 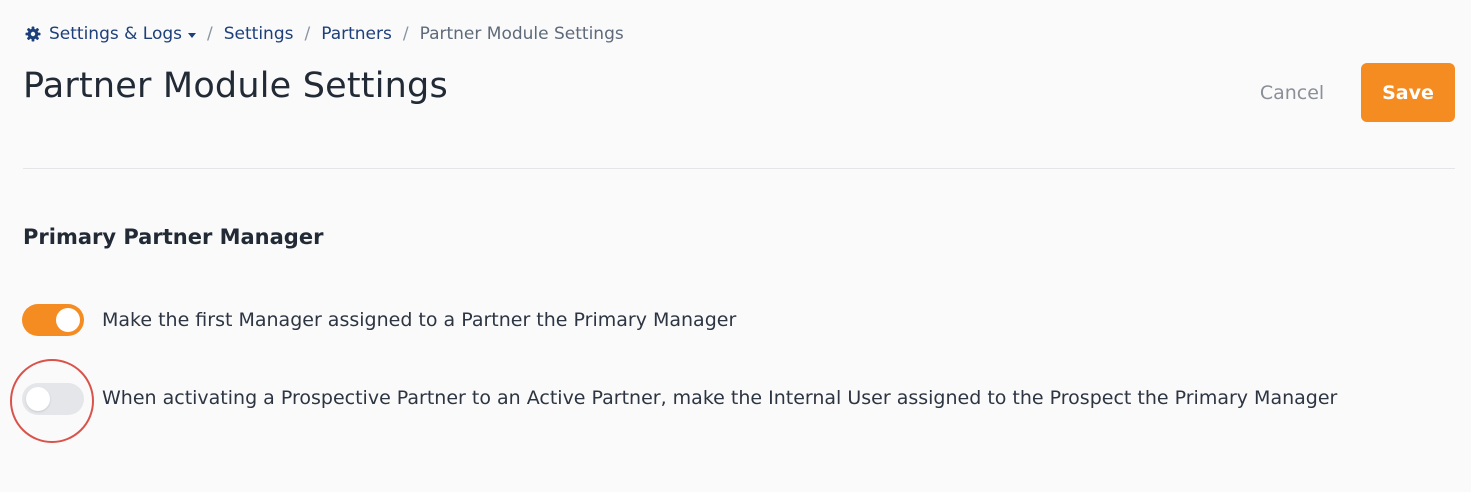 I want to click on breadcrumb-settings-logs-dropdown: Settings & Logs, so click(x=111, y=34).